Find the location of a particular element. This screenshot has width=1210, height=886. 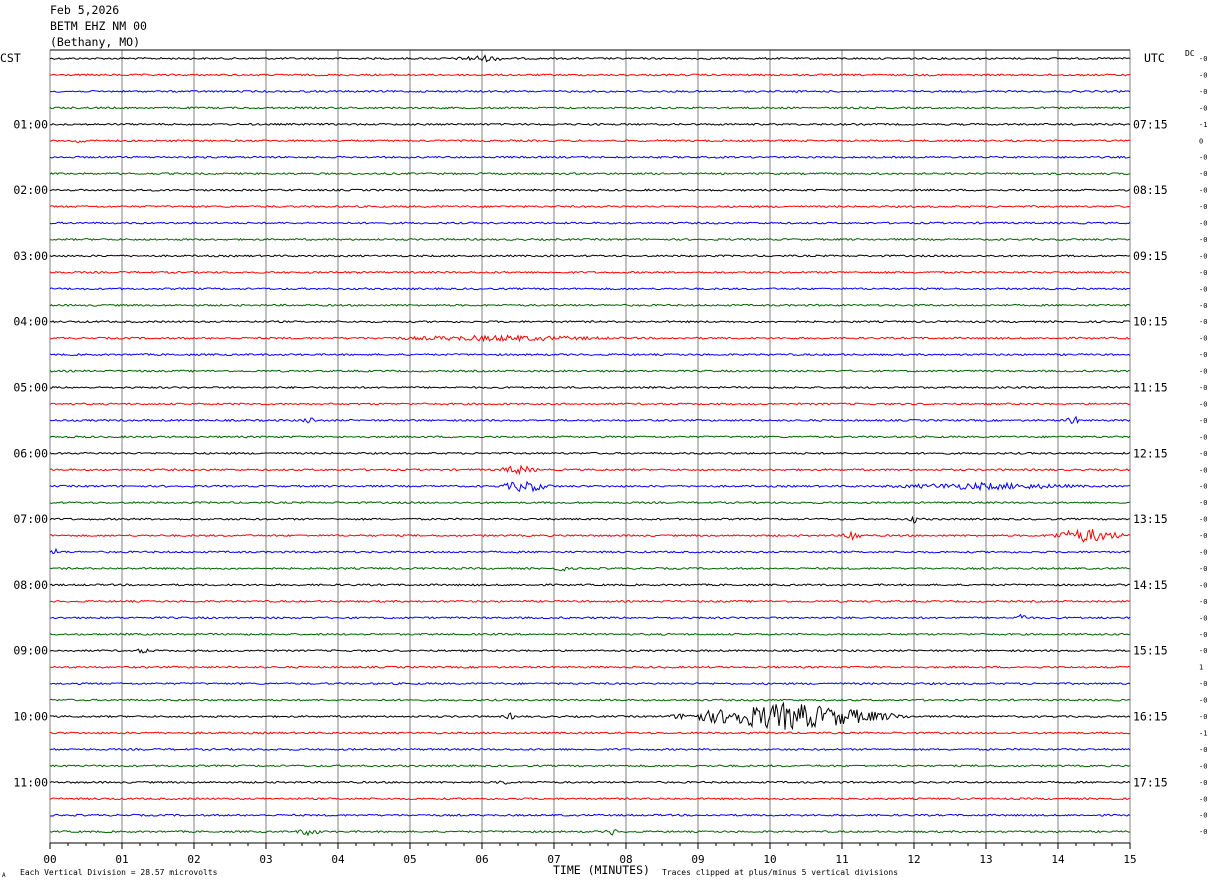

dc-offset-47: -0 is located at coordinates (1203, 832).